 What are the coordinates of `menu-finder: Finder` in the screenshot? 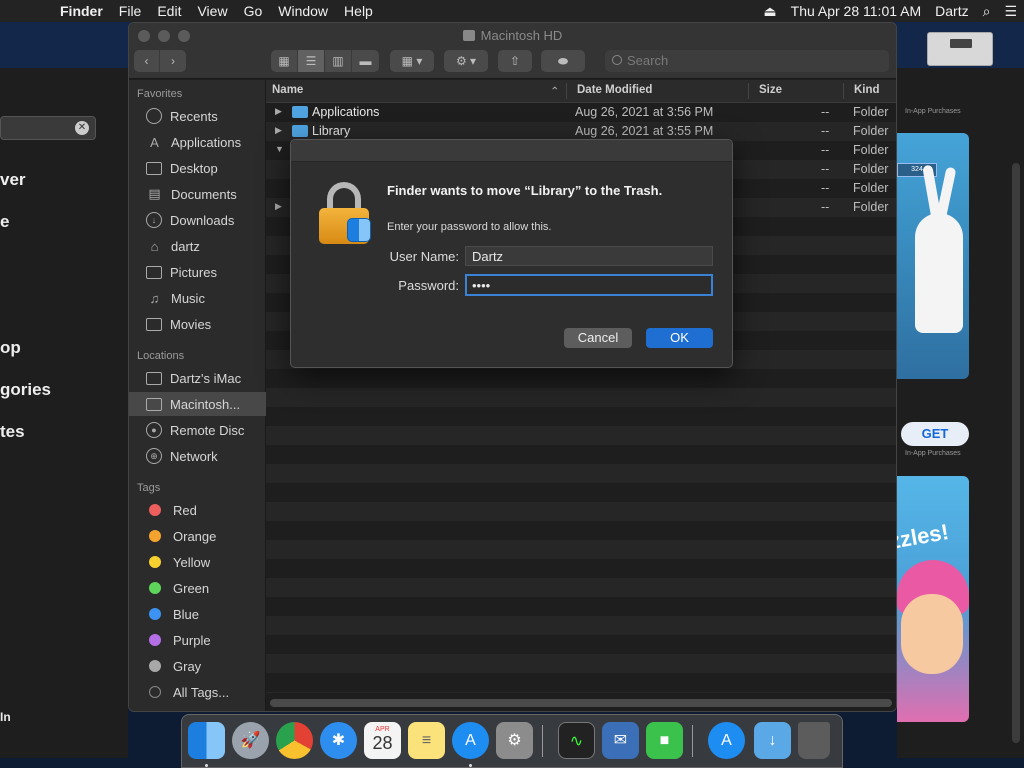 It's located at (81, 11).